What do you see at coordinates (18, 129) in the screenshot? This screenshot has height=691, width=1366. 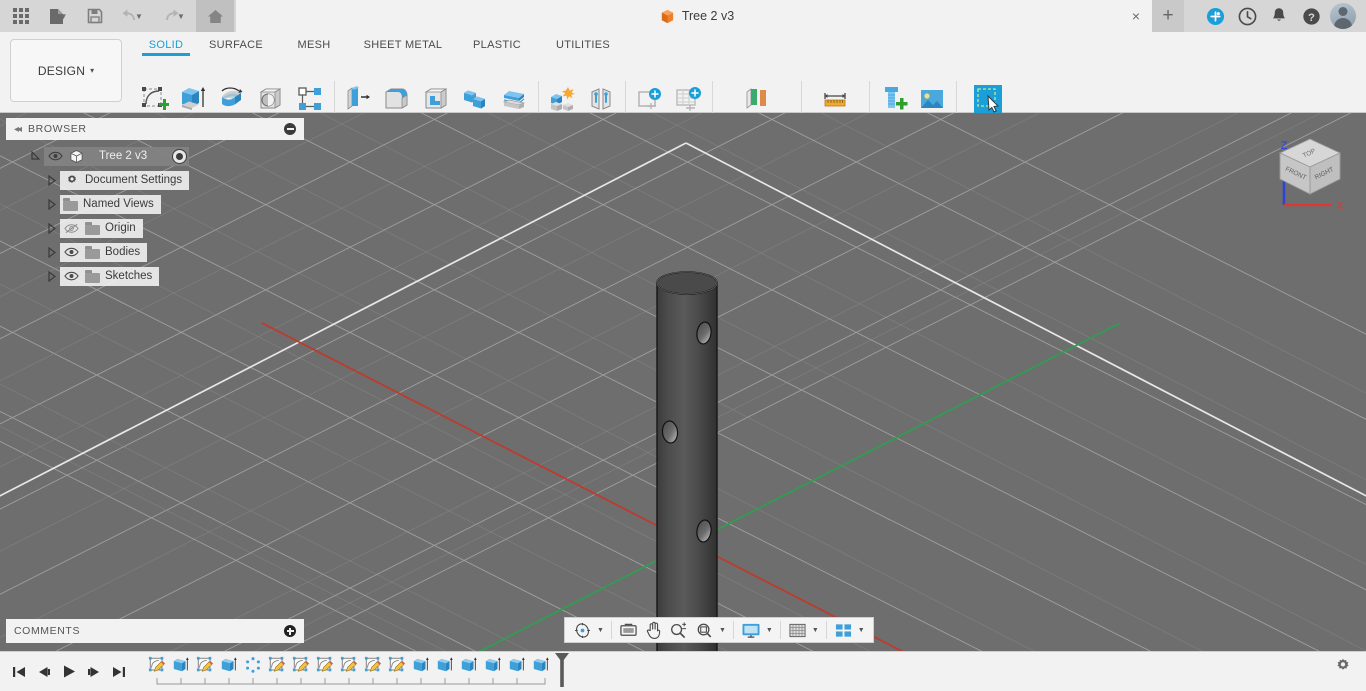 I see `collapse-icon: ◂◂` at bounding box center [18, 129].